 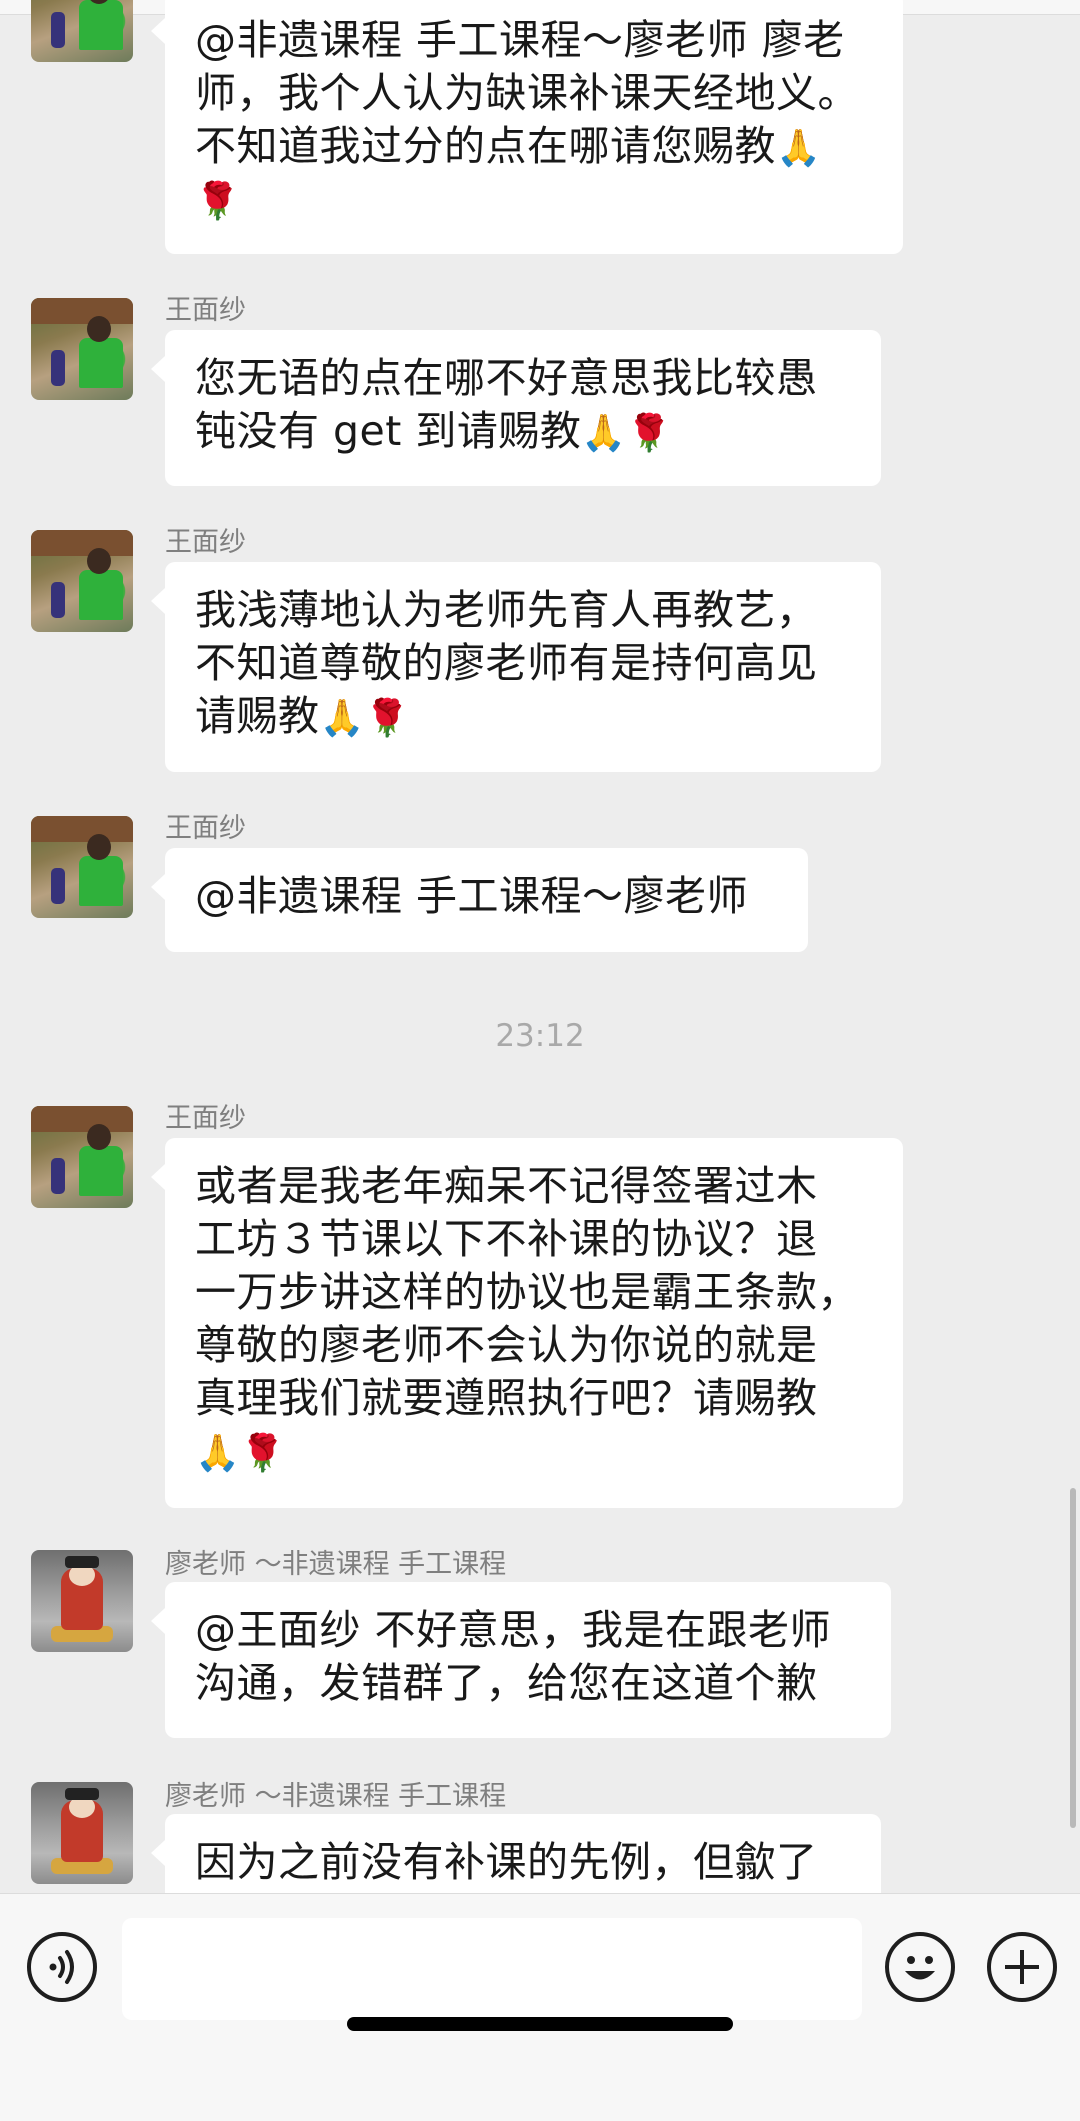 What do you see at coordinates (472, 896) in the screenshot?
I see `message-line: @非遗课程 手工课程～廖老师` at bounding box center [472, 896].